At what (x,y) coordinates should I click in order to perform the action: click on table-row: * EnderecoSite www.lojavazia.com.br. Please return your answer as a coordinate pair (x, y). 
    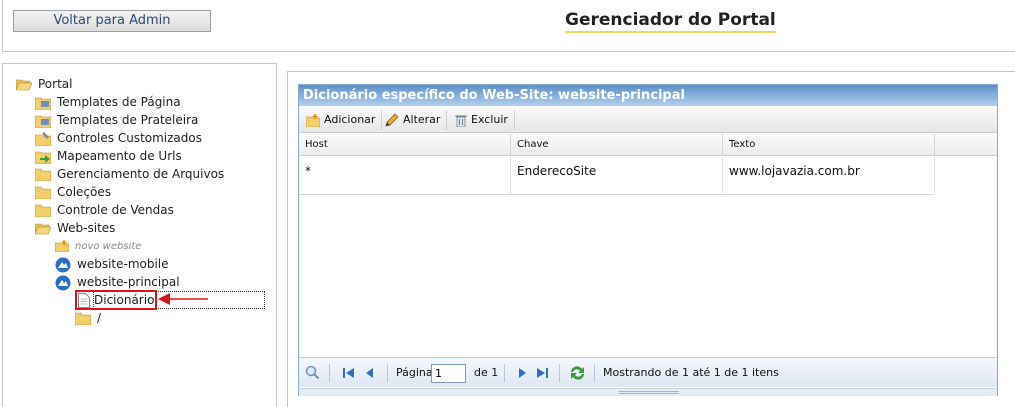
    Looking at the image, I should click on (617, 176).